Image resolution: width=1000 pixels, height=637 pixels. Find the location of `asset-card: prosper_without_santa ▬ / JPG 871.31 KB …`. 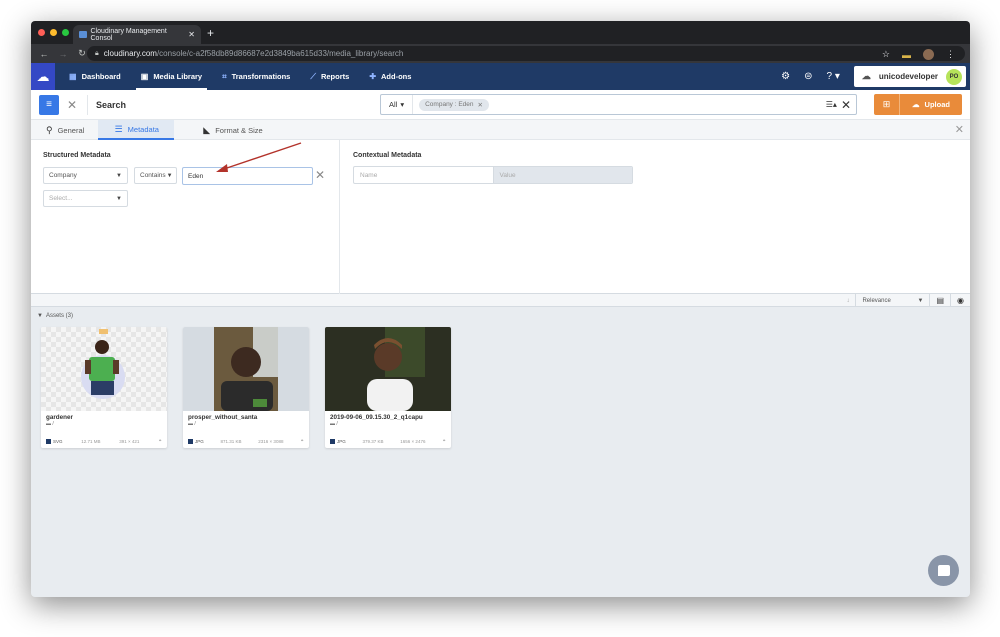

asset-card: prosper_without_santa ▬ / JPG 871.31 KB … is located at coordinates (246, 387).